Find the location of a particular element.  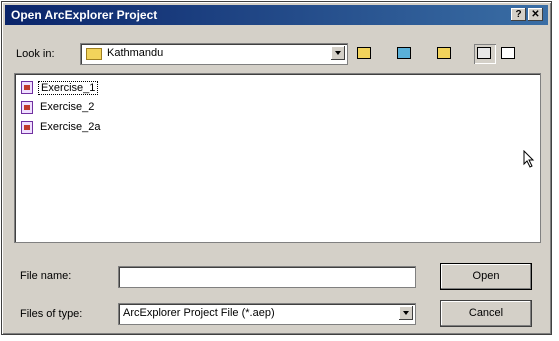

list-view-icon is located at coordinates (484, 53).